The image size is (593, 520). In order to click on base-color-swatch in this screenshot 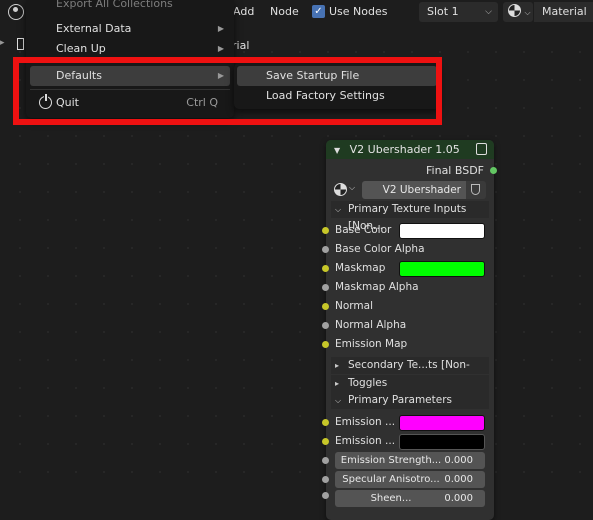, I will do `click(442, 231)`.